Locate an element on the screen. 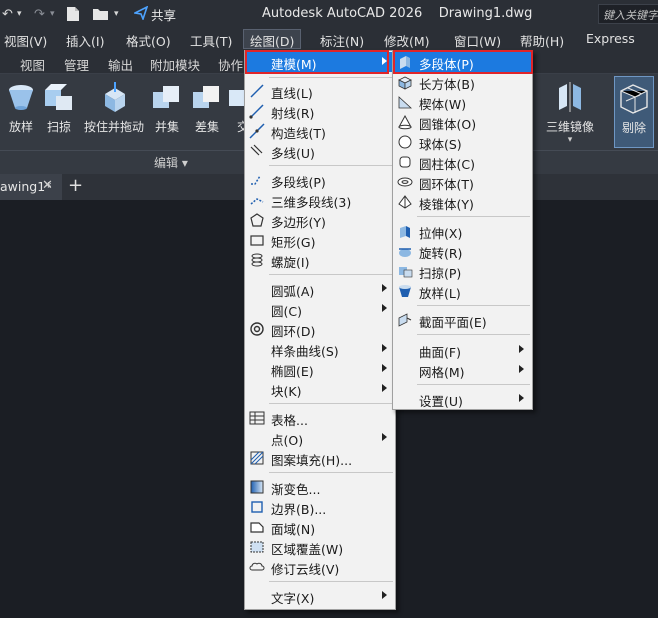 The image size is (658, 618). menu-item-polysolid: 多段体(P) is located at coordinates (462, 62).